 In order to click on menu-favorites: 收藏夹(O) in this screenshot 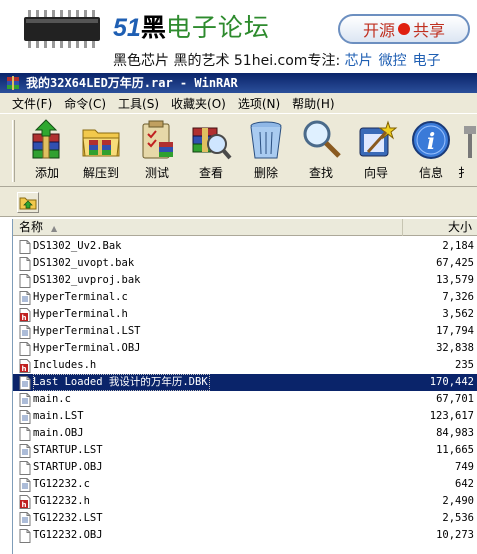, I will do `click(198, 103)`.